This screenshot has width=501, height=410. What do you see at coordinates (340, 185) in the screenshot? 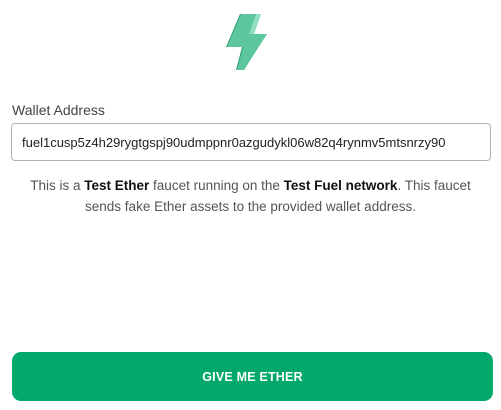
I see `description-strong-test-fuel-network: Test Fuel network` at bounding box center [340, 185].